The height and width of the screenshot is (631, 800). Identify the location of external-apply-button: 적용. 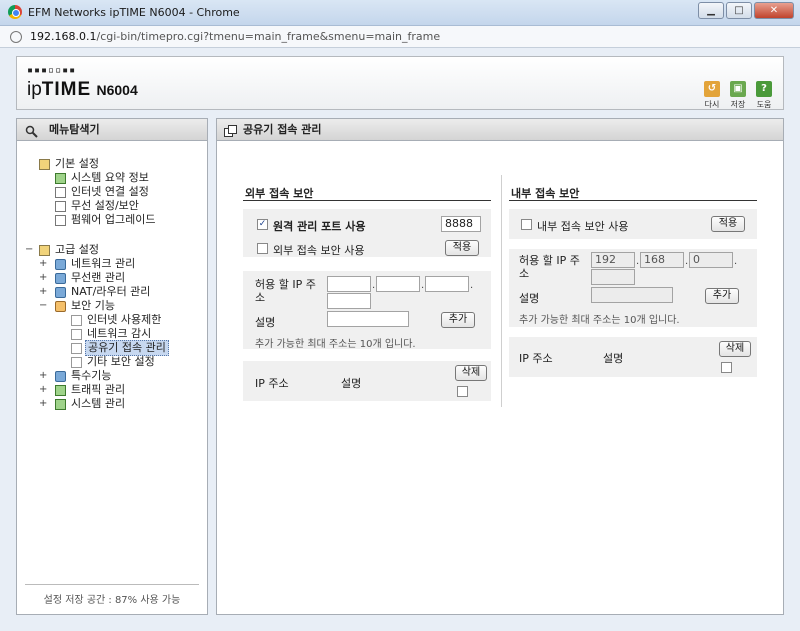
(462, 248).